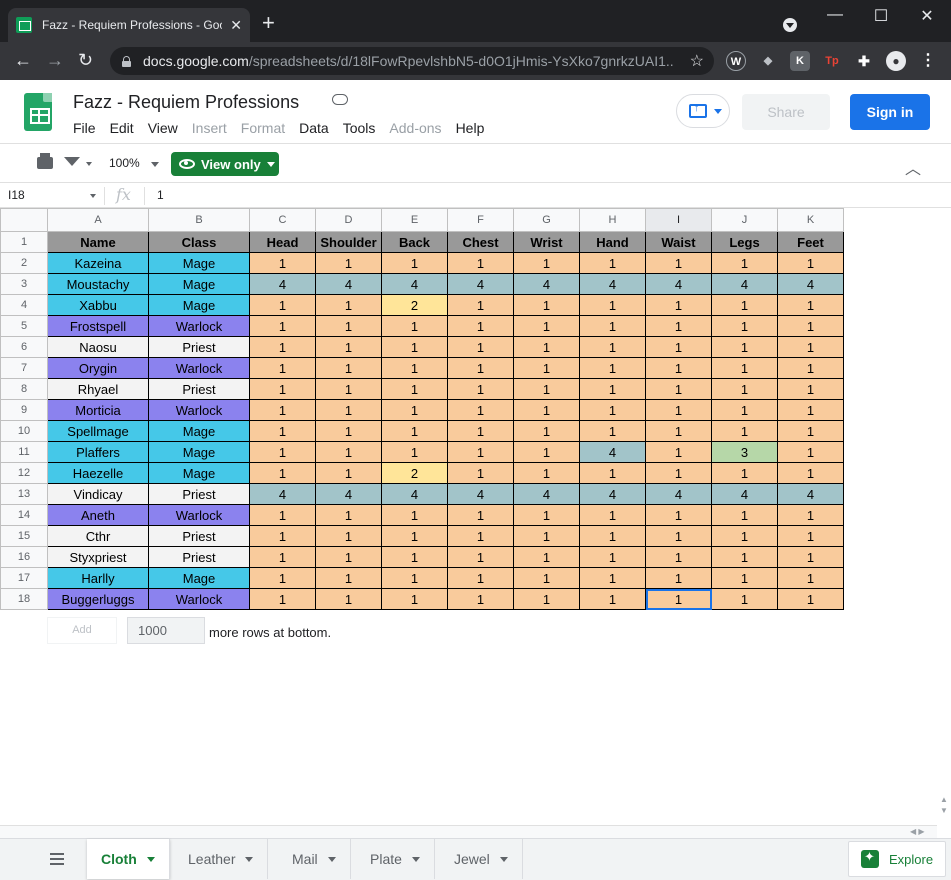 The height and width of the screenshot is (880, 951). I want to click on extension-cube-icon: ◆, so click(768, 61).